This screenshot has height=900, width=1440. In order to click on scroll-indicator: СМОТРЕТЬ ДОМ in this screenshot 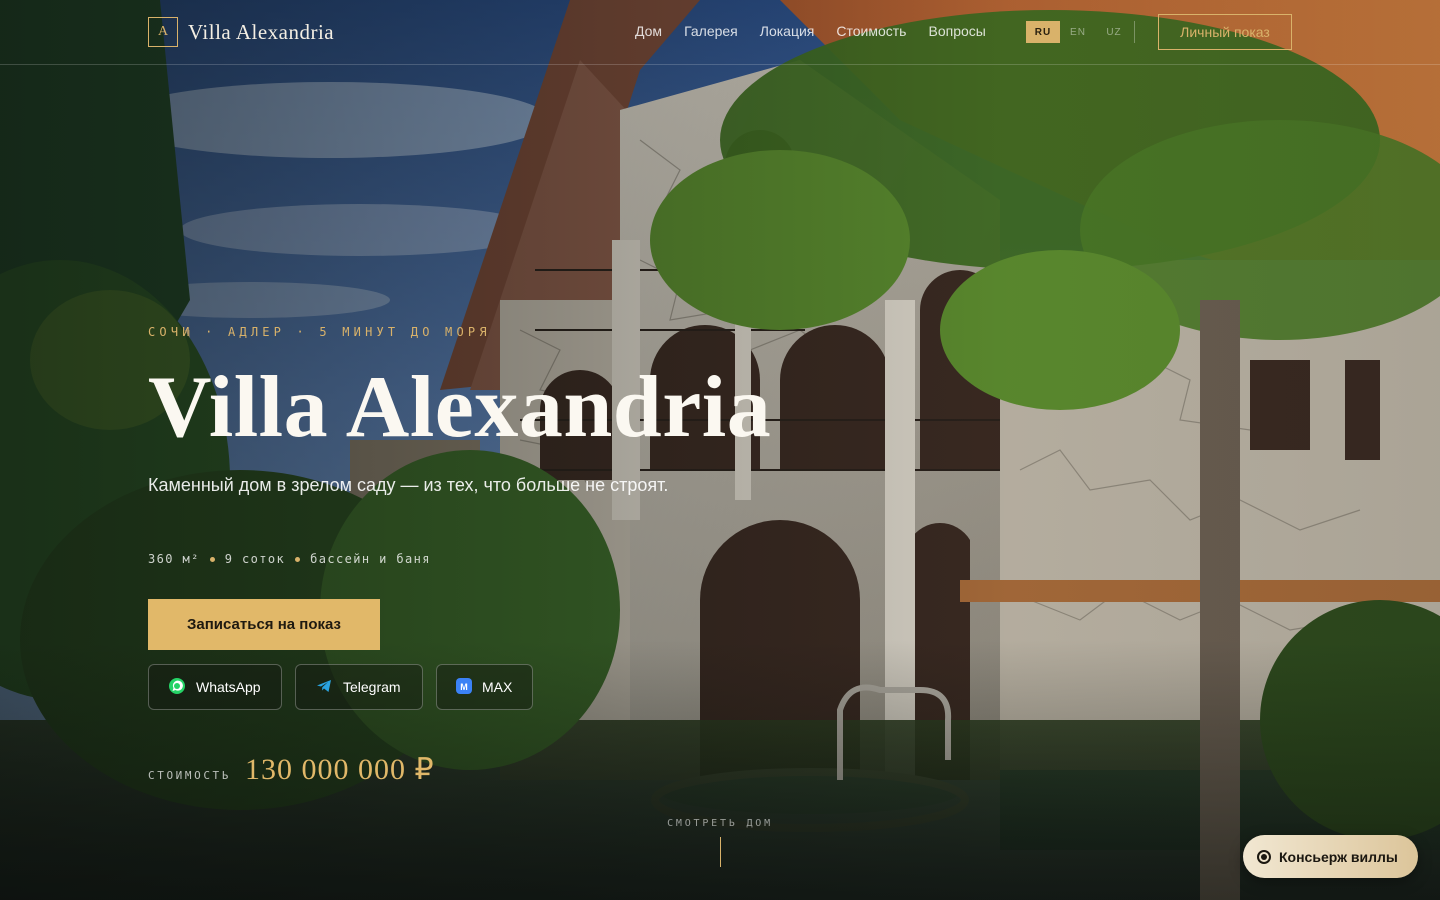, I will do `click(720, 842)`.